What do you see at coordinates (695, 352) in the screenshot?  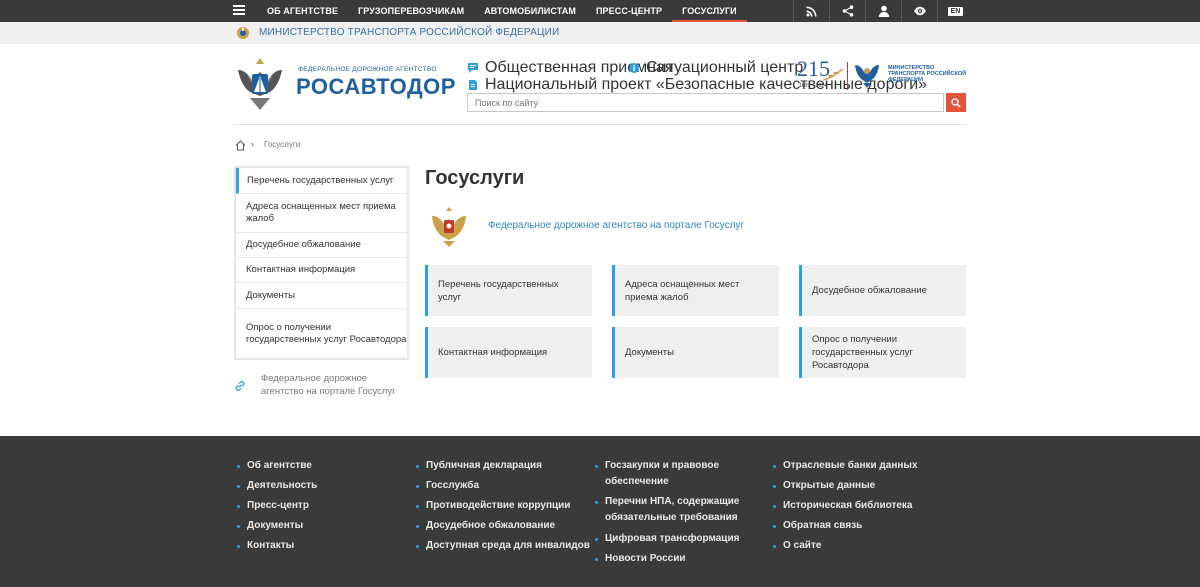 I see `tile-documents: Документы` at bounding box center [695, 352].